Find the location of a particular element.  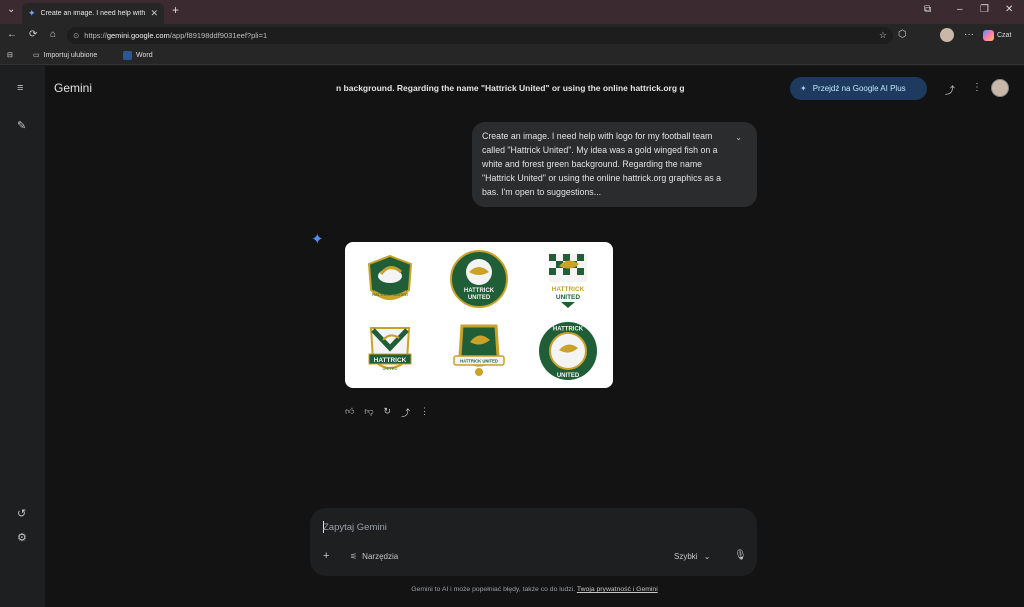

close-window-icon: ✕ is located at coordinates (1009, 9).